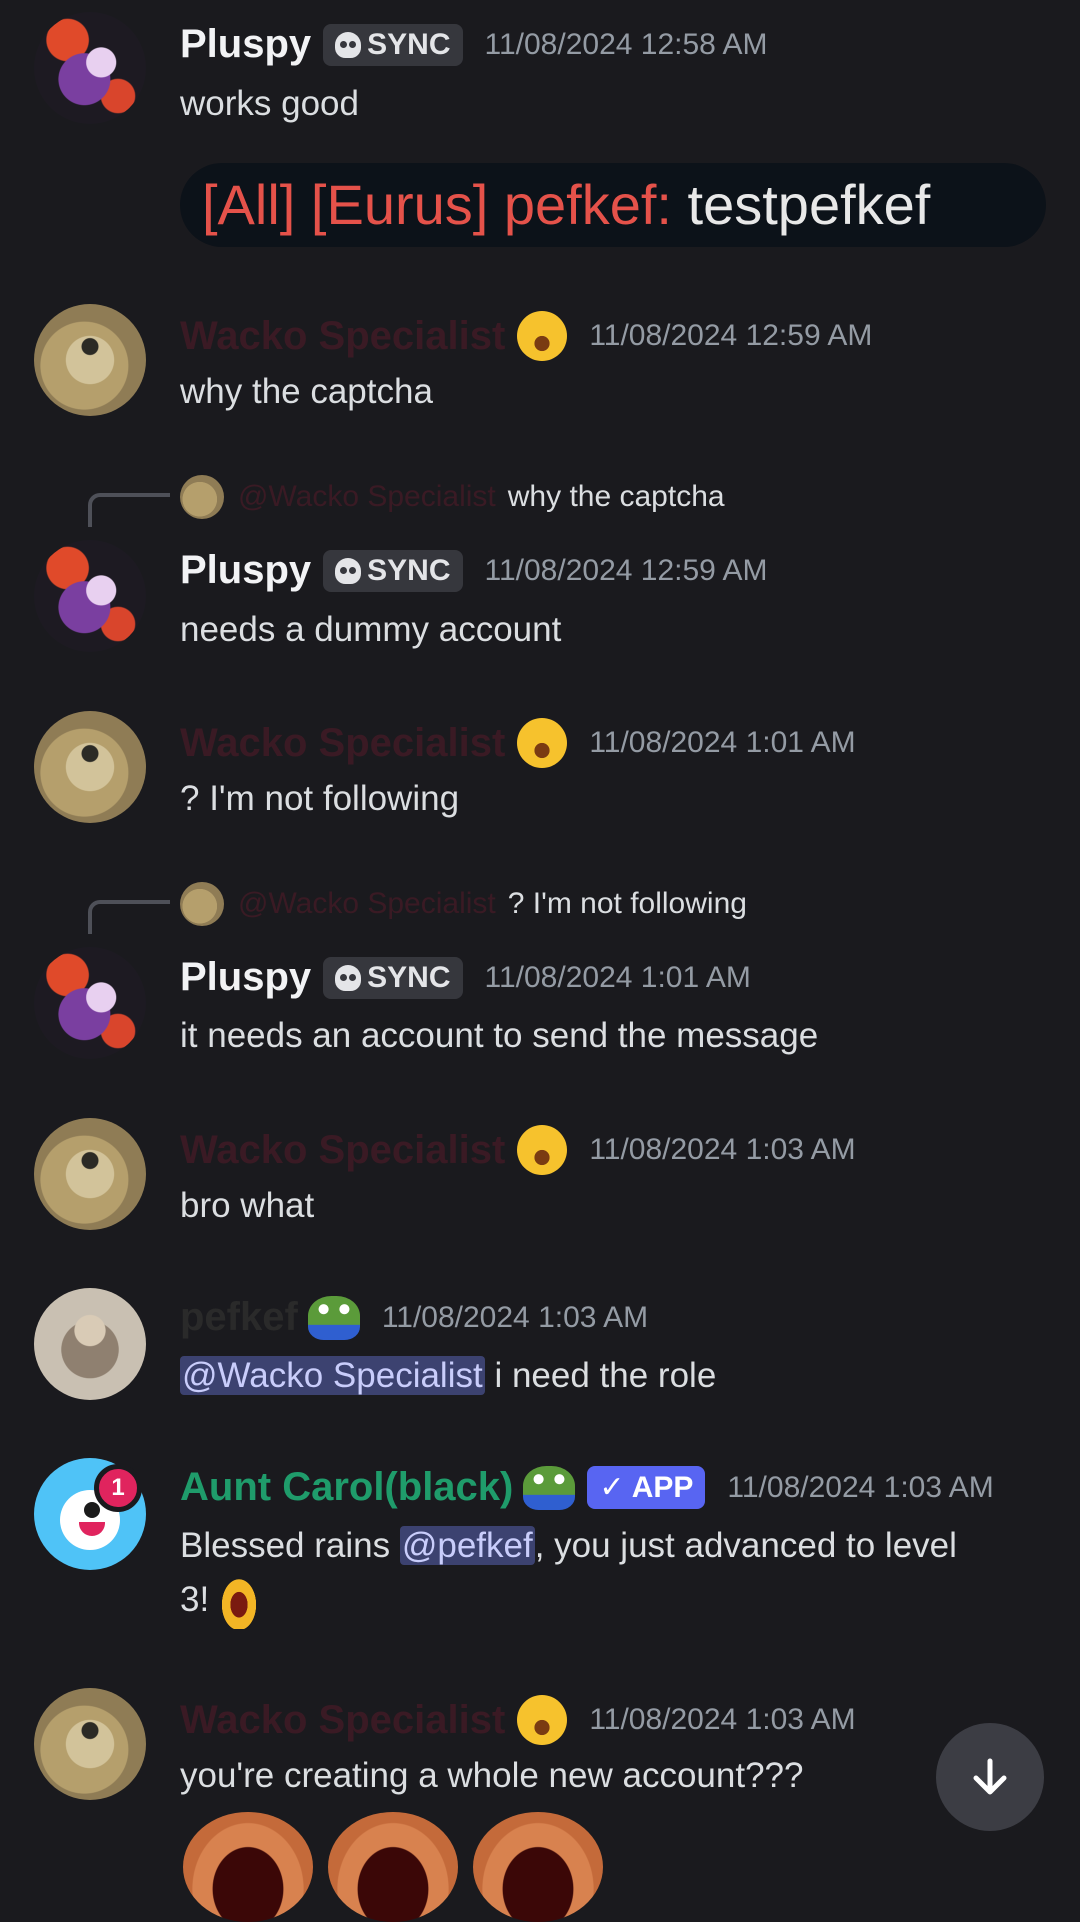 This screenshot has height=1922, width=1080. What do you see at coordinates (371, 629) in the screenshot?
I see `message-text: needs a dummy account` at bounding box center [371, 629].